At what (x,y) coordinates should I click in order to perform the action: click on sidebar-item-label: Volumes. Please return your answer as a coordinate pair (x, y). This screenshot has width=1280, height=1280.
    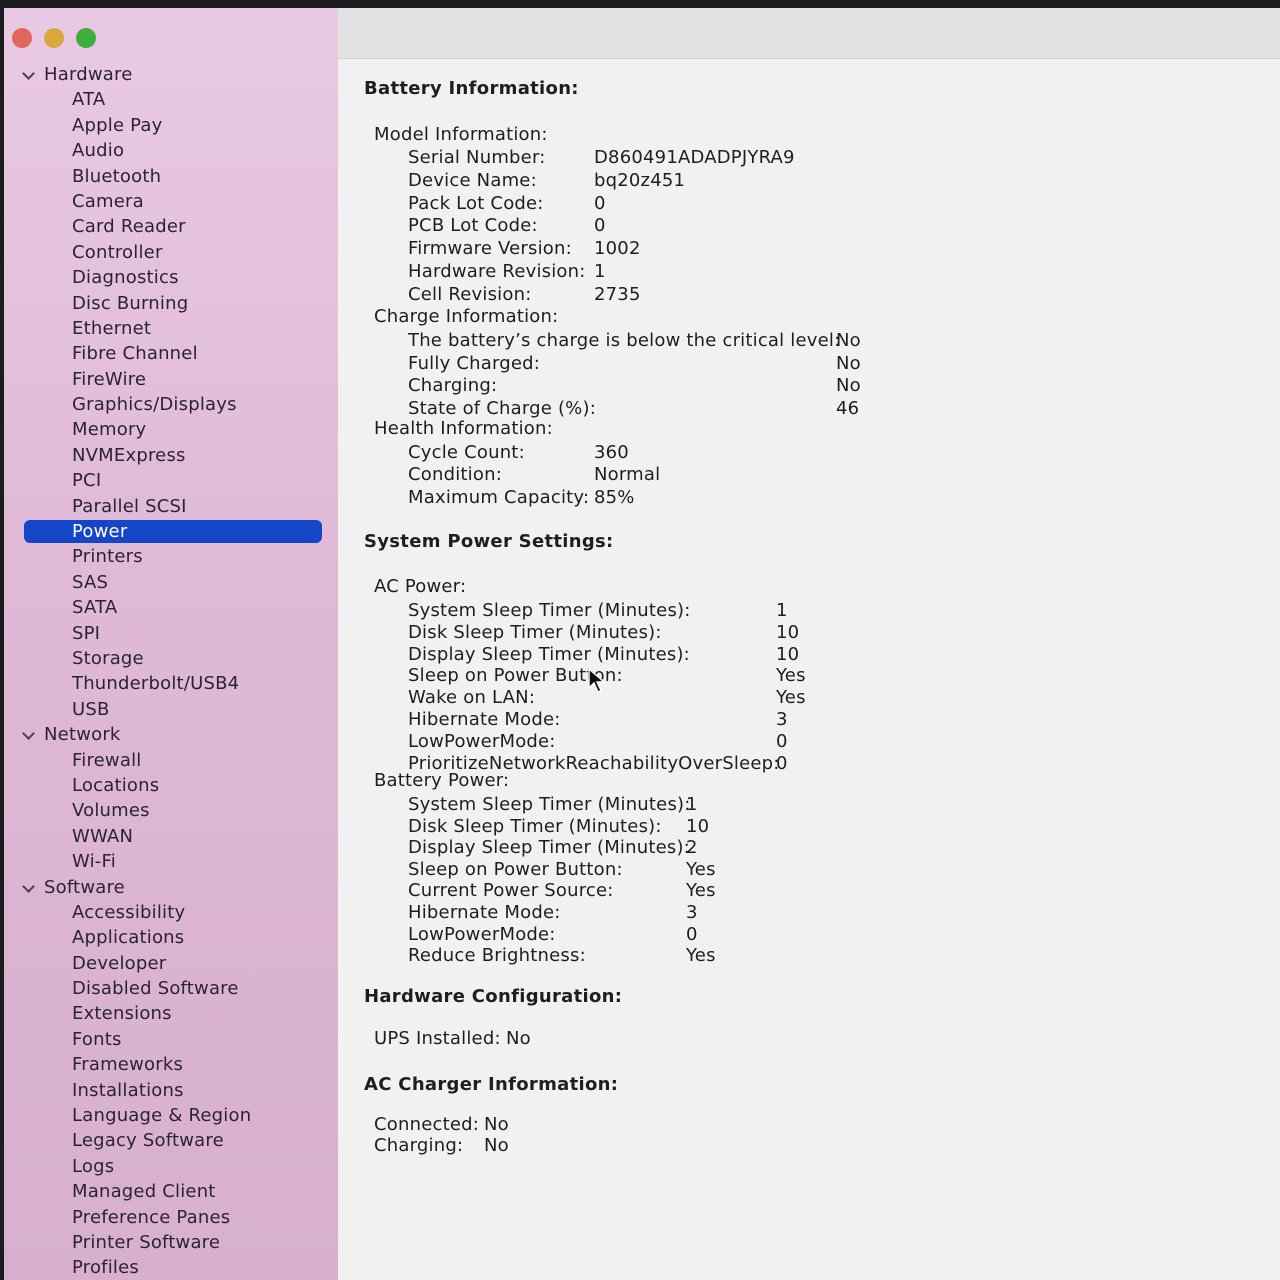
    Looking at the image, I should click on (111, 811).